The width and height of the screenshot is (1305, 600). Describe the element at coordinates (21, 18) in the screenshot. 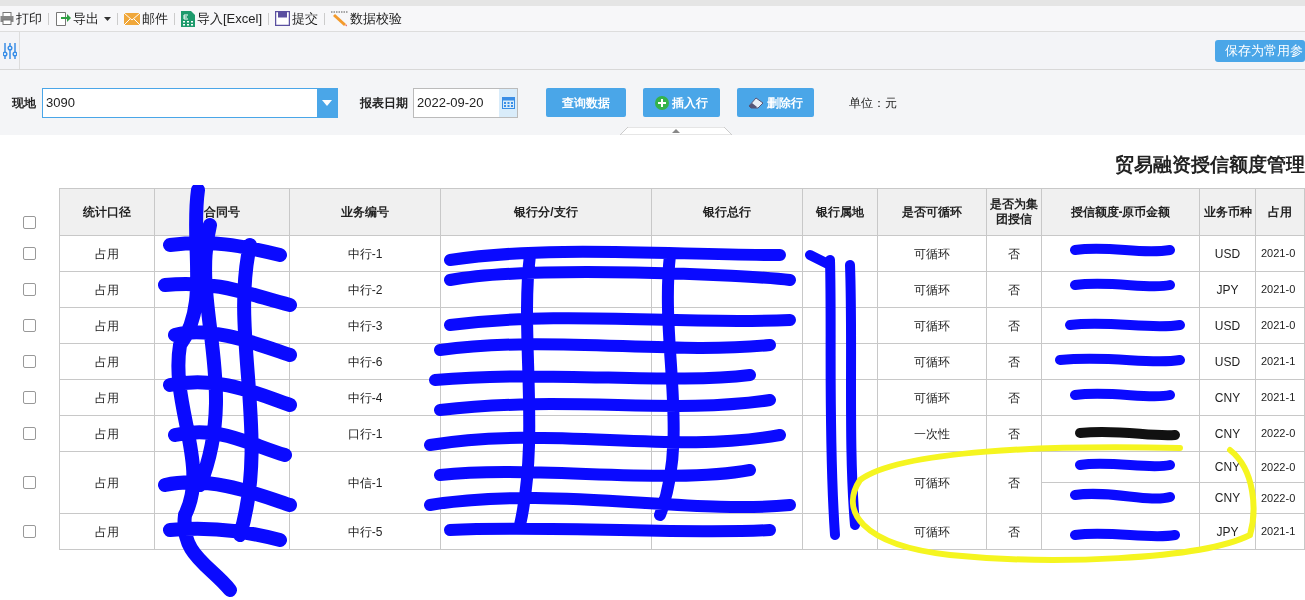

I see `toolbar-button: 打印` at that location.